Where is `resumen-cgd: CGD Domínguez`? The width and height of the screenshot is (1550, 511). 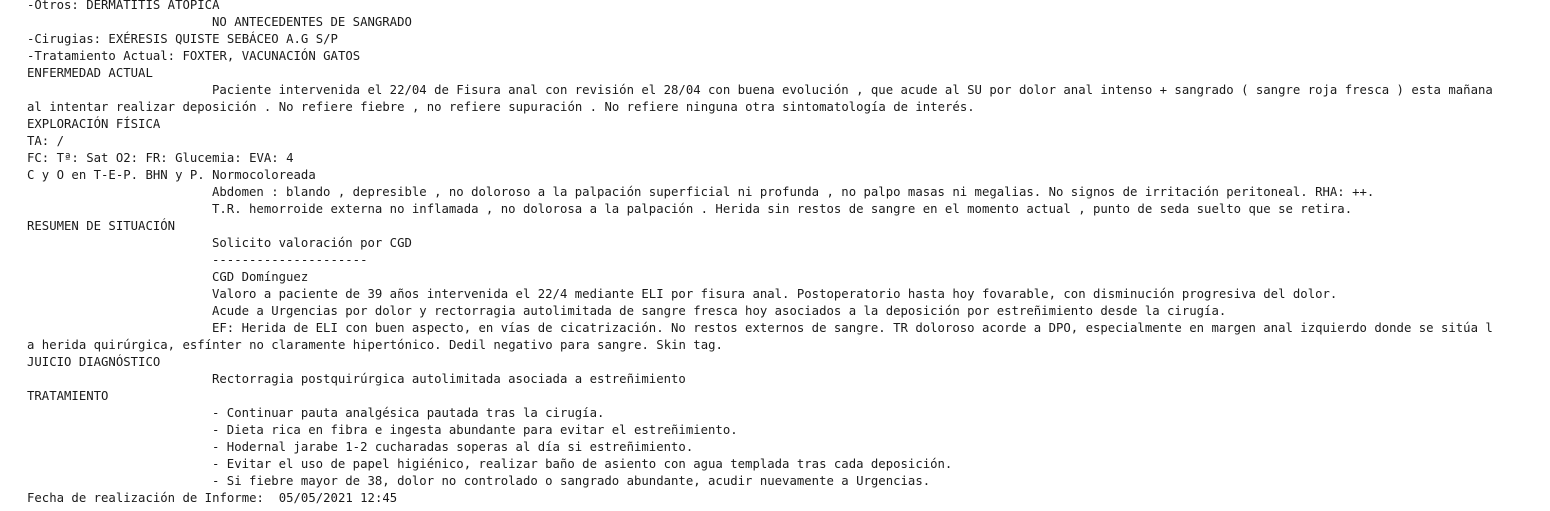
resumen-cgd: CGD Domínguez is located at coordinates (260, 277).